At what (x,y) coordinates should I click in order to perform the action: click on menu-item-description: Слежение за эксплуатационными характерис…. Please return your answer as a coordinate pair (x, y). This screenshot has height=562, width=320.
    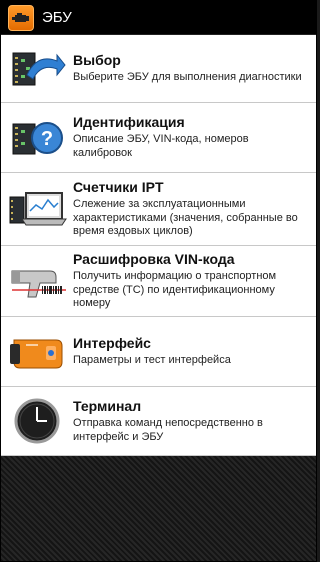
    Looking at the image, I should click on (185, 217).